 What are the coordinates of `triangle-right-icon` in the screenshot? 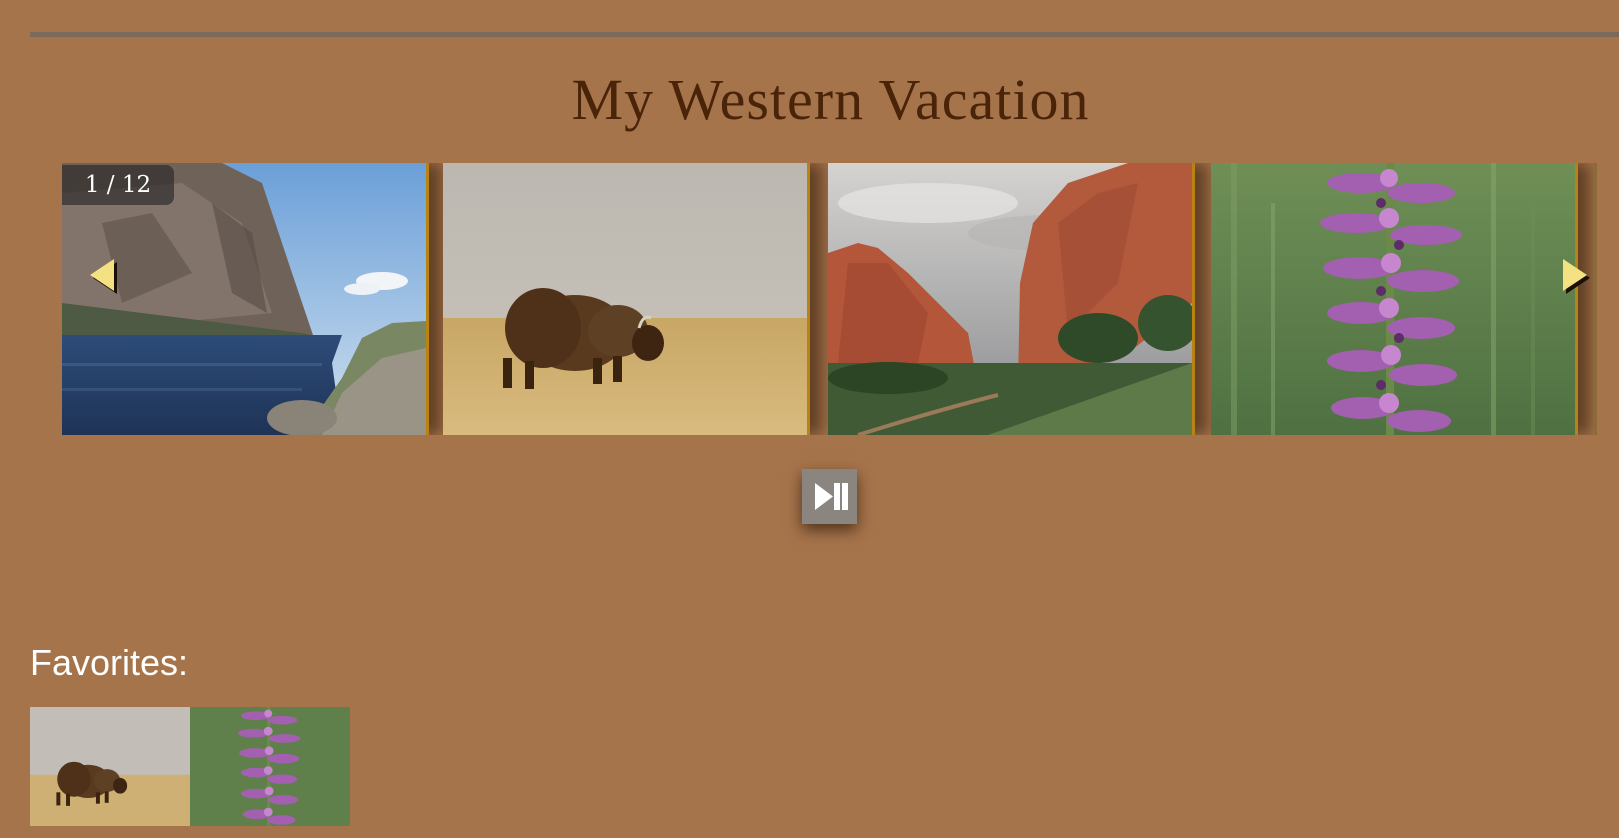 It's located at (1576, 276).